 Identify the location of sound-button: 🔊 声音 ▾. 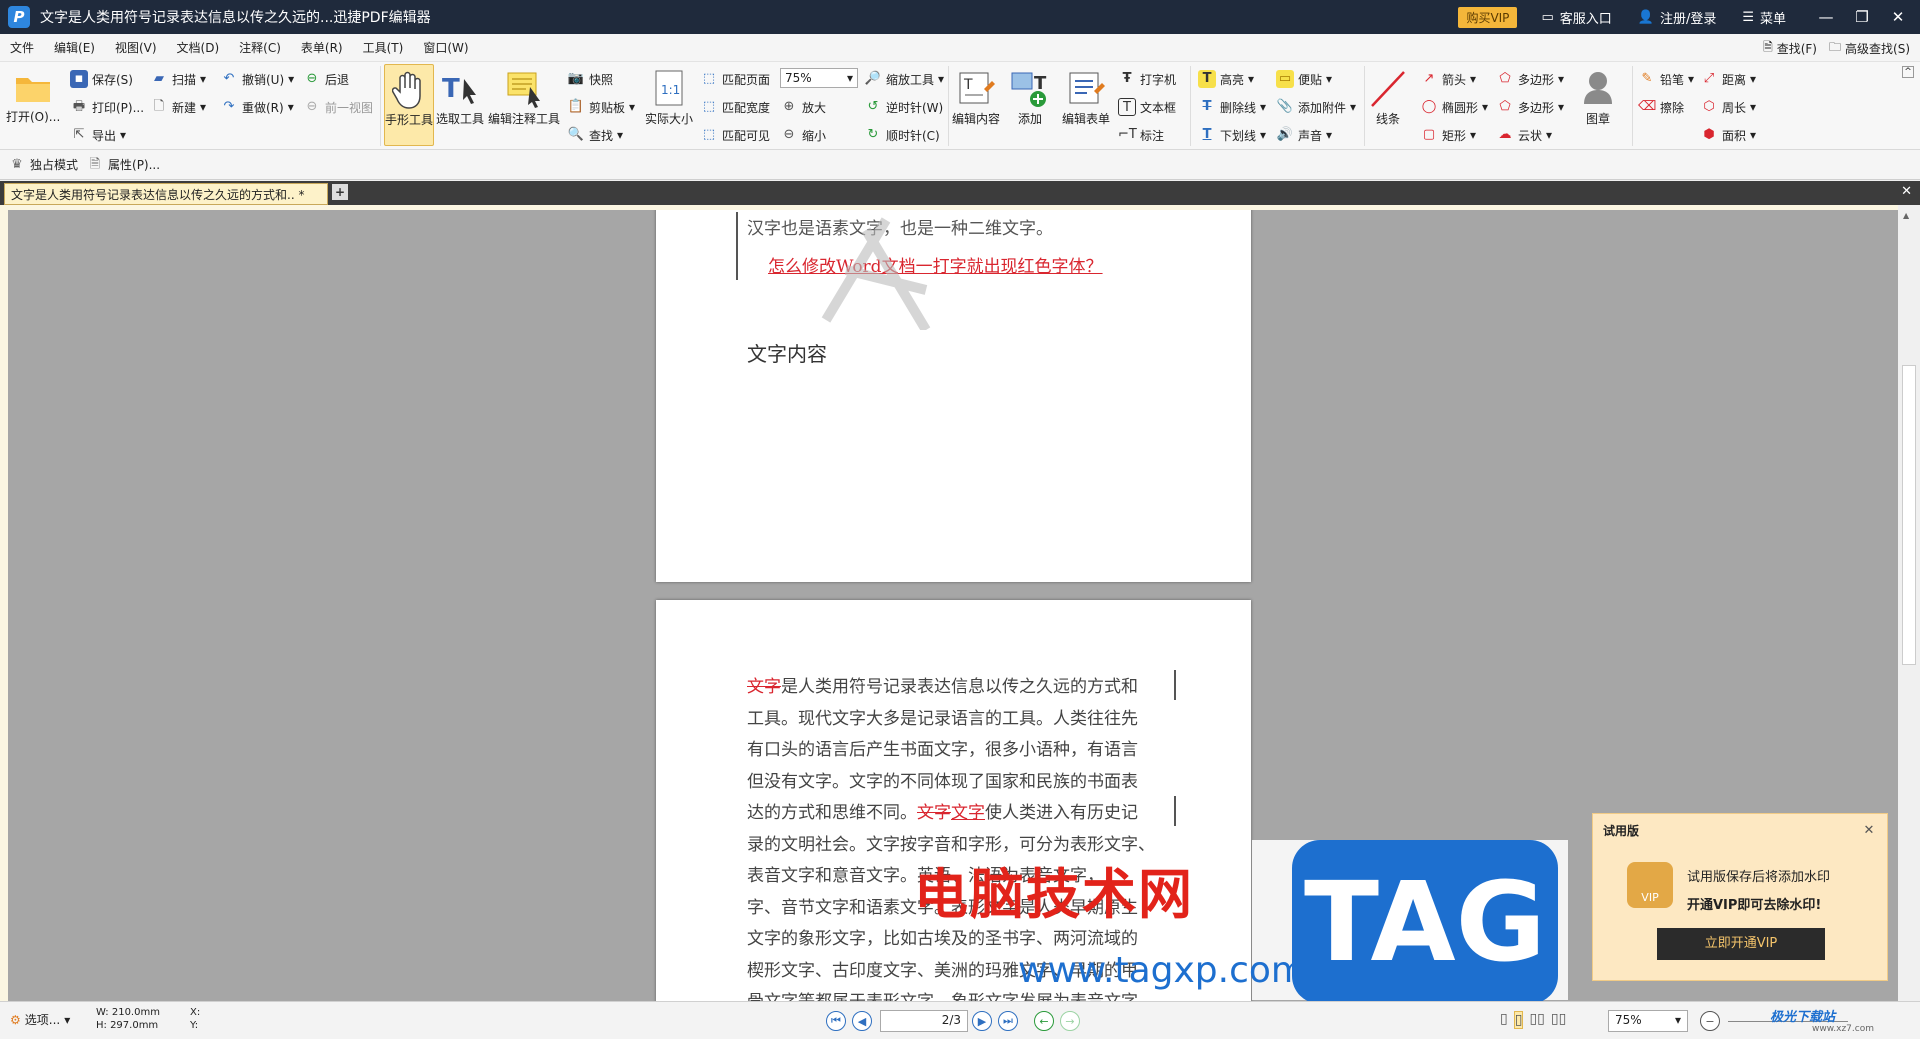
(1304, 135).